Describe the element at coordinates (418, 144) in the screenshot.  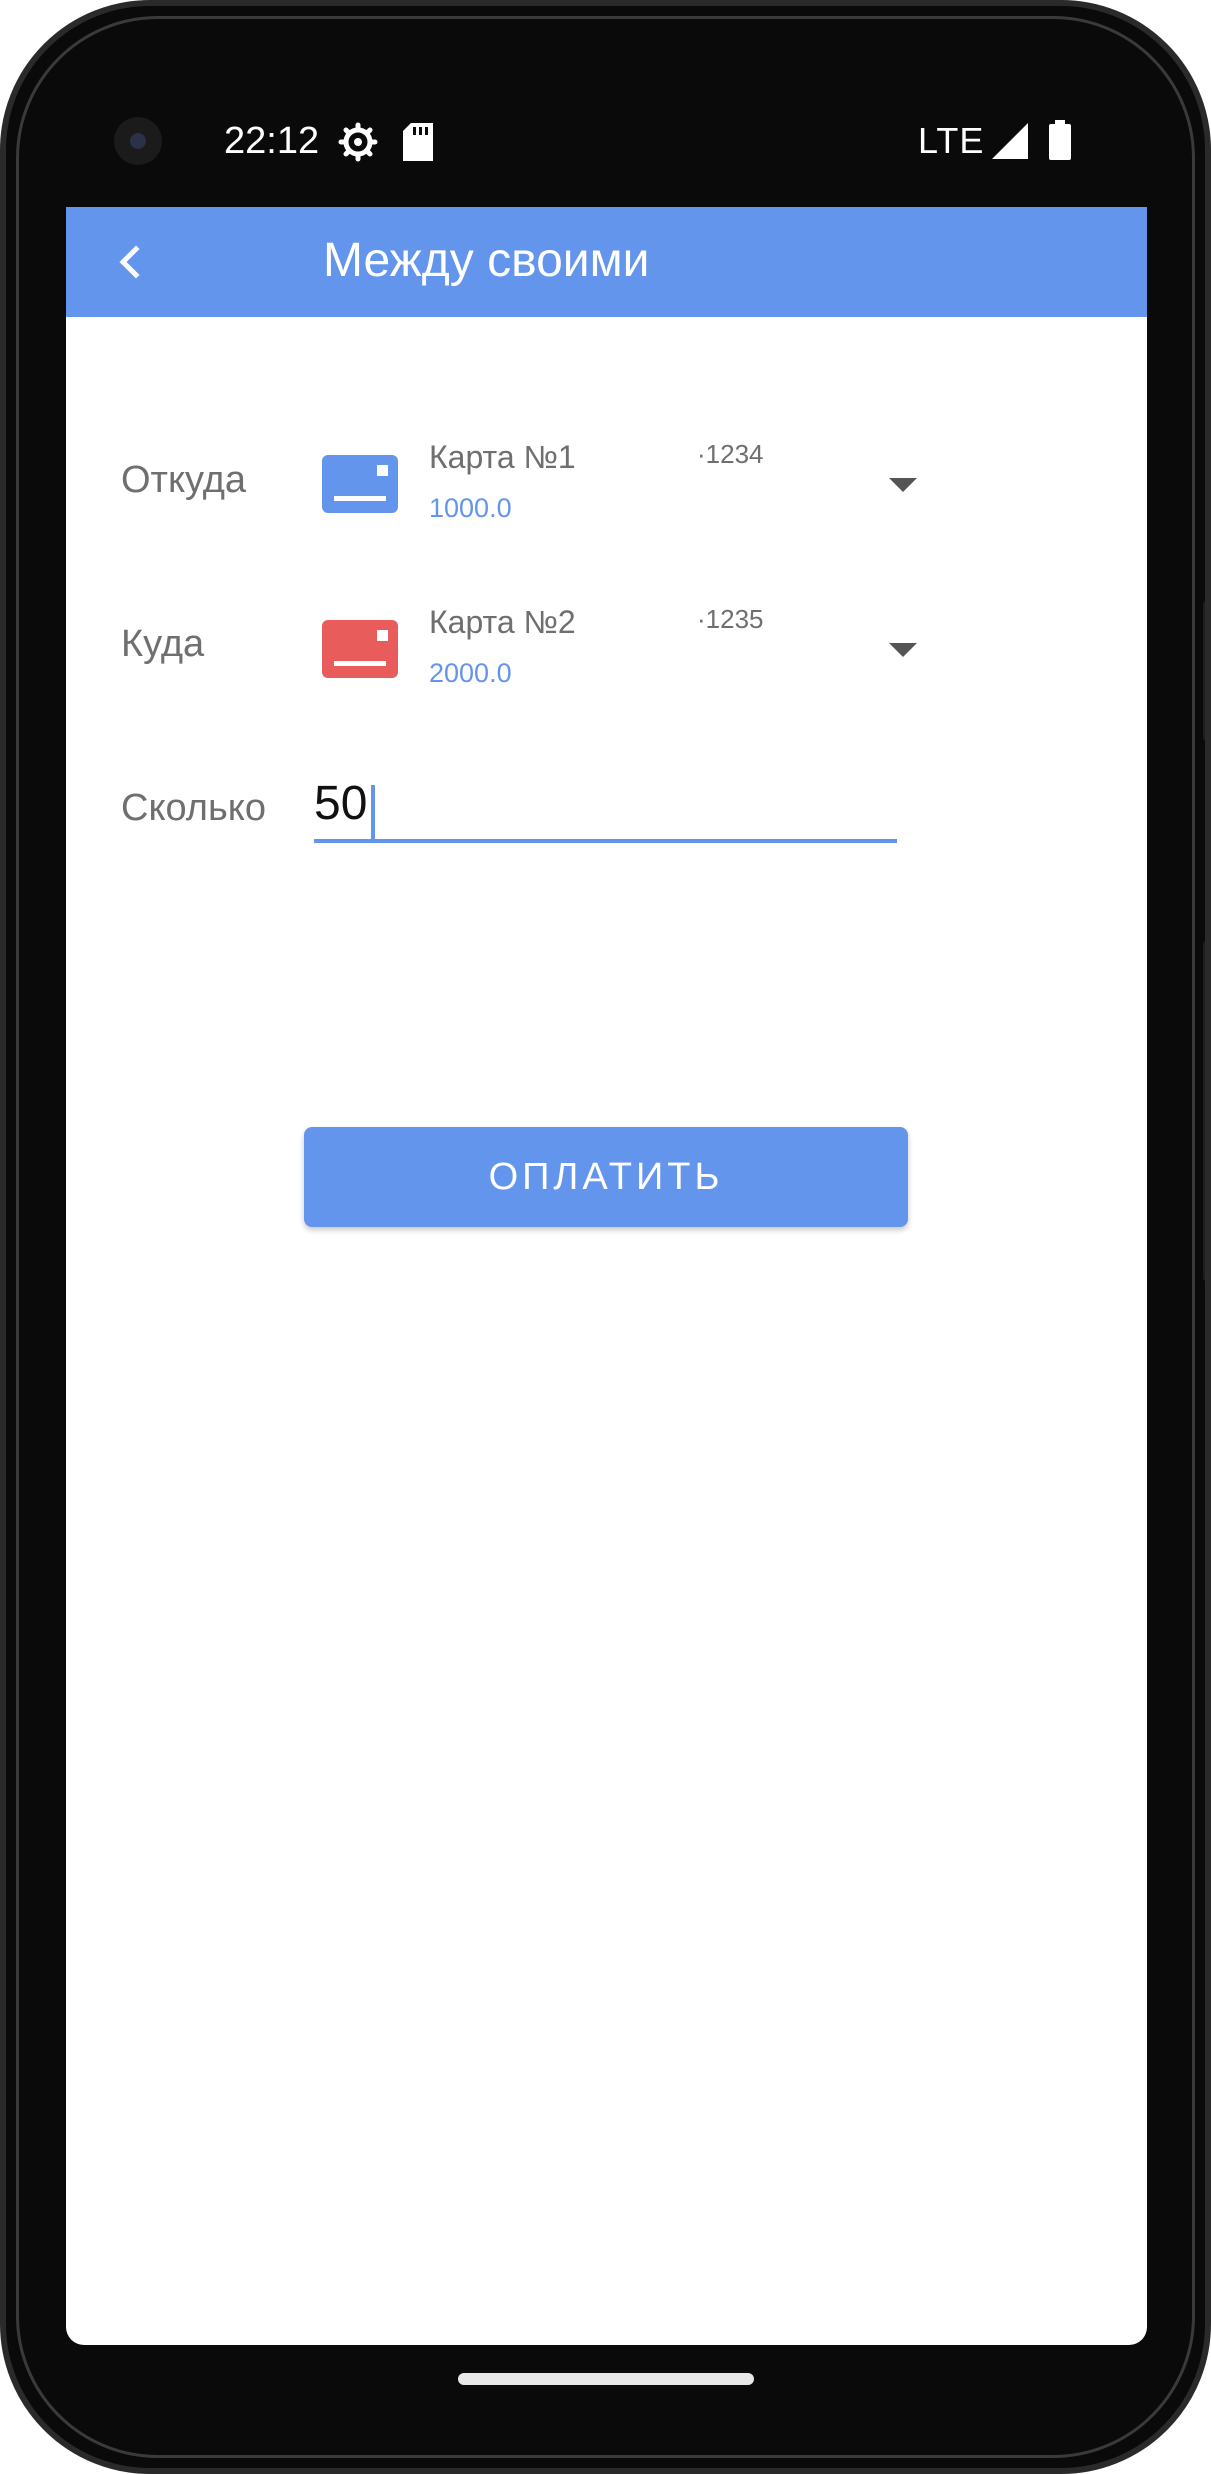
I see `sd-card-icon` at that location.